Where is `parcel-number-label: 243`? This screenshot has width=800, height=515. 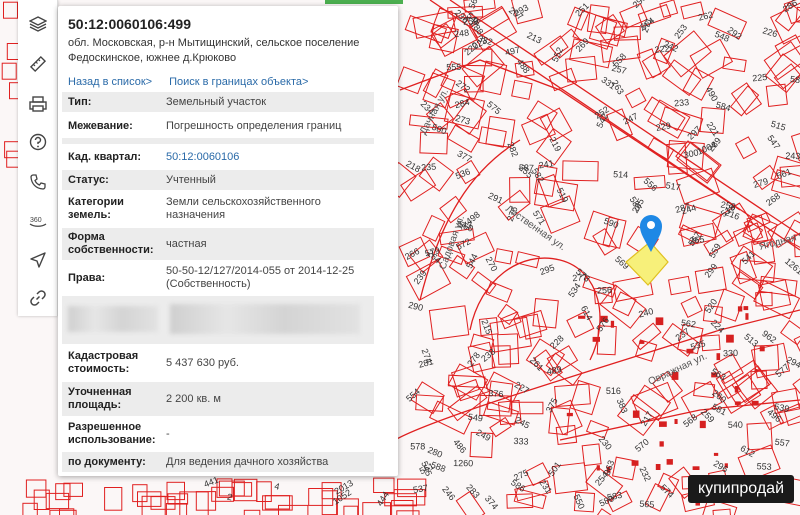 parcel-number-label: 243 is located at coordinates (792, 156).